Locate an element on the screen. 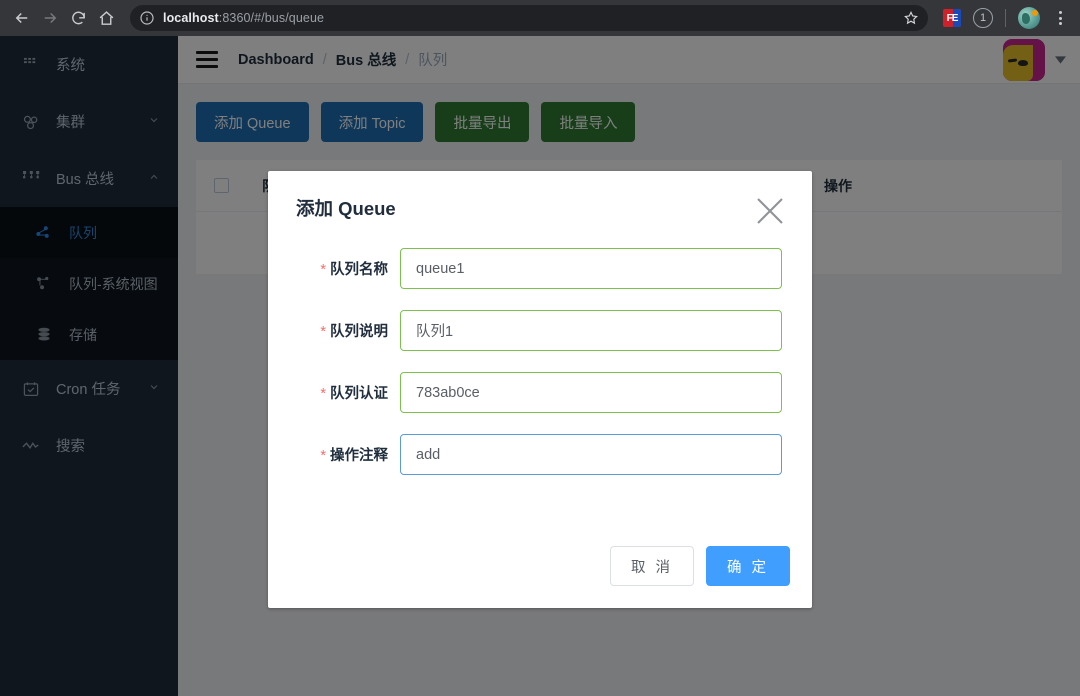  operation-comment-input is located at coordinates (591, 454).